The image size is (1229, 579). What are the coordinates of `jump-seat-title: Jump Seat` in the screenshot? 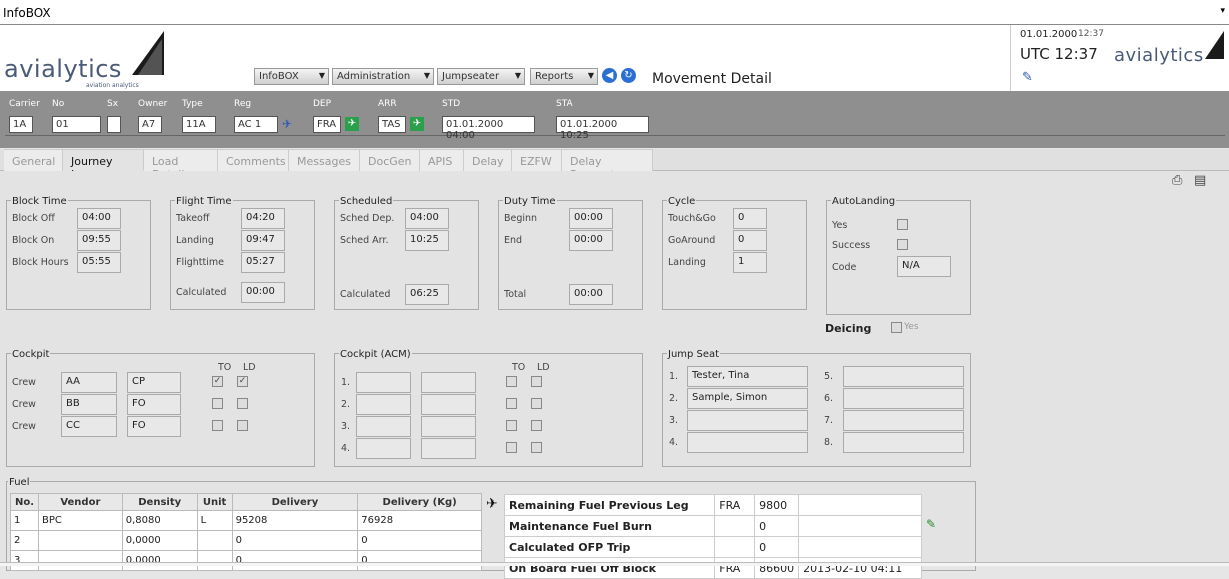 It's located at (694, 354).